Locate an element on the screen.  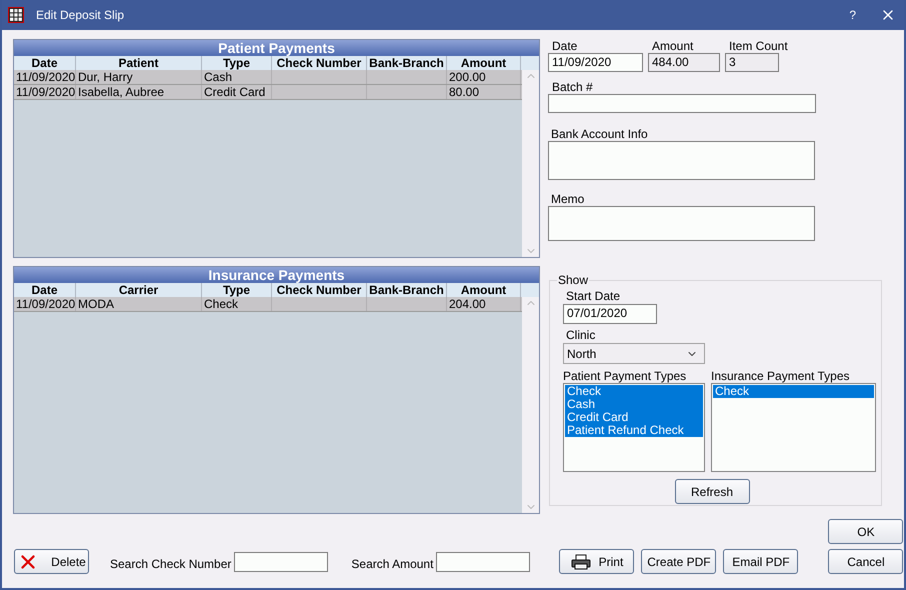
clinic-dropdown: North is located at coordinates (634, 353).